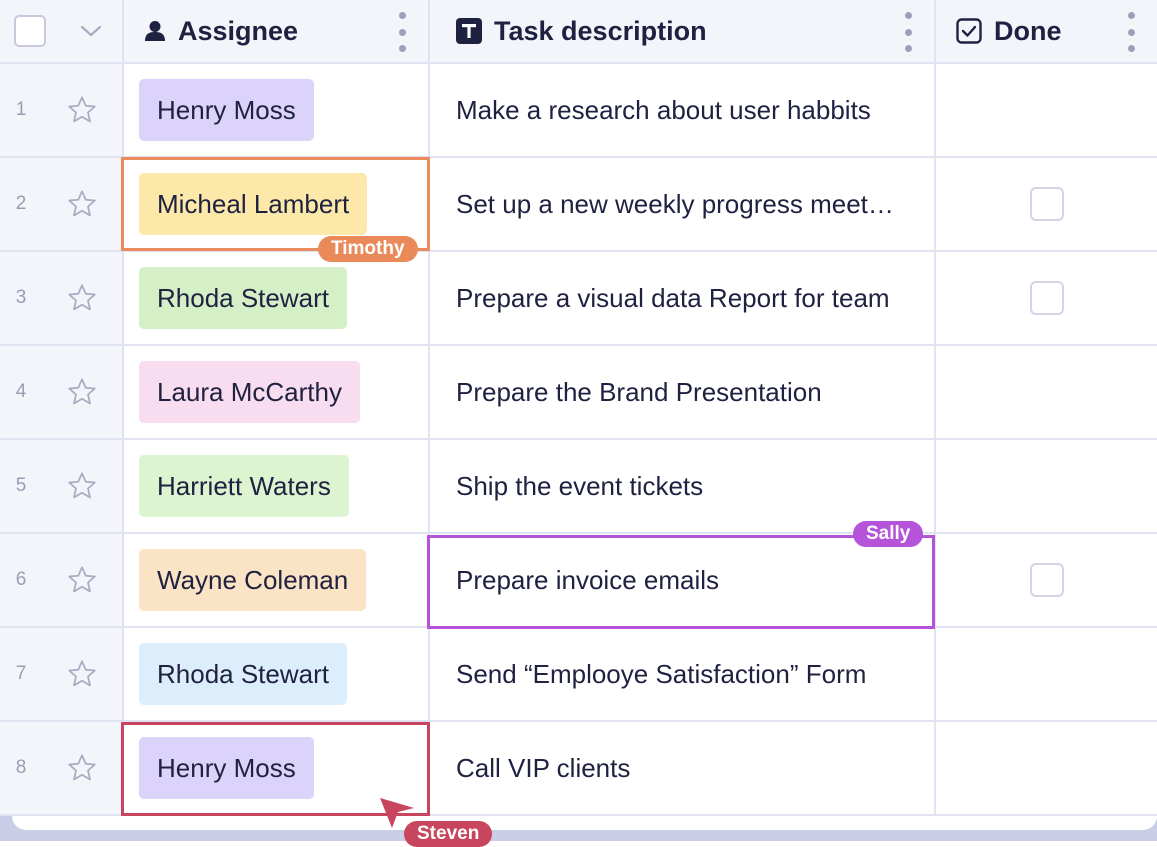  What do you see at coordinates (588, 579) in the screenshot?
I see `task-text: Prepare invoice emails` at bounding box center [588, 579].